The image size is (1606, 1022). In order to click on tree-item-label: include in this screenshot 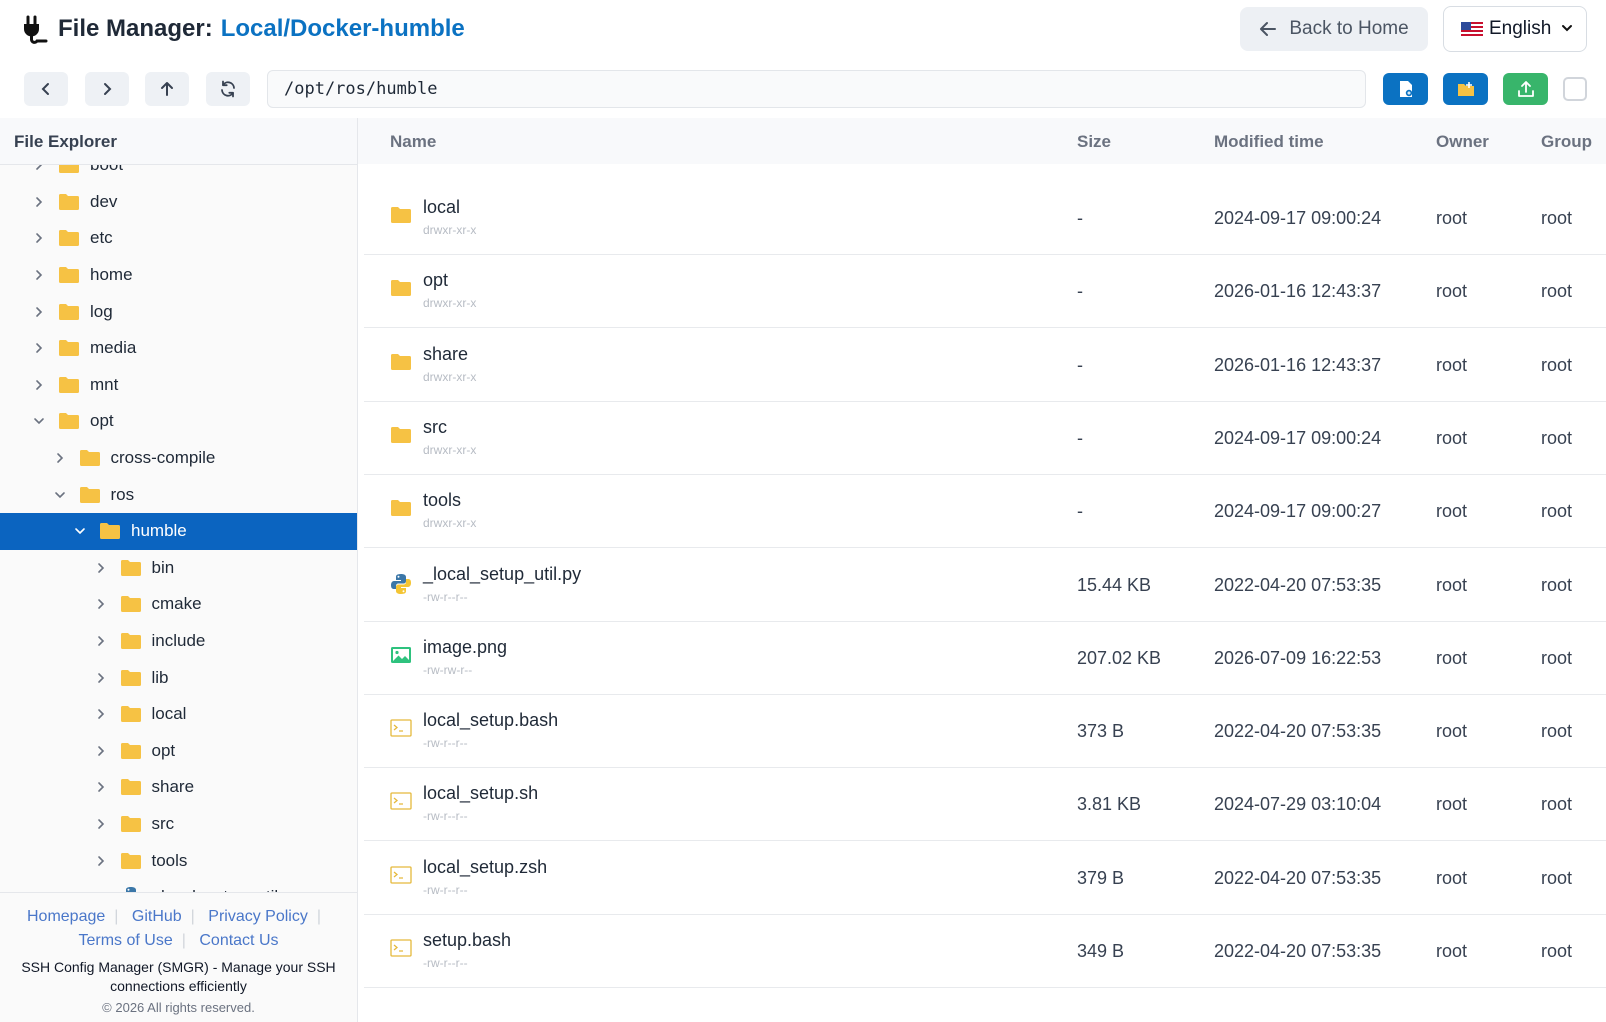, I will do `click(178, 641)`.